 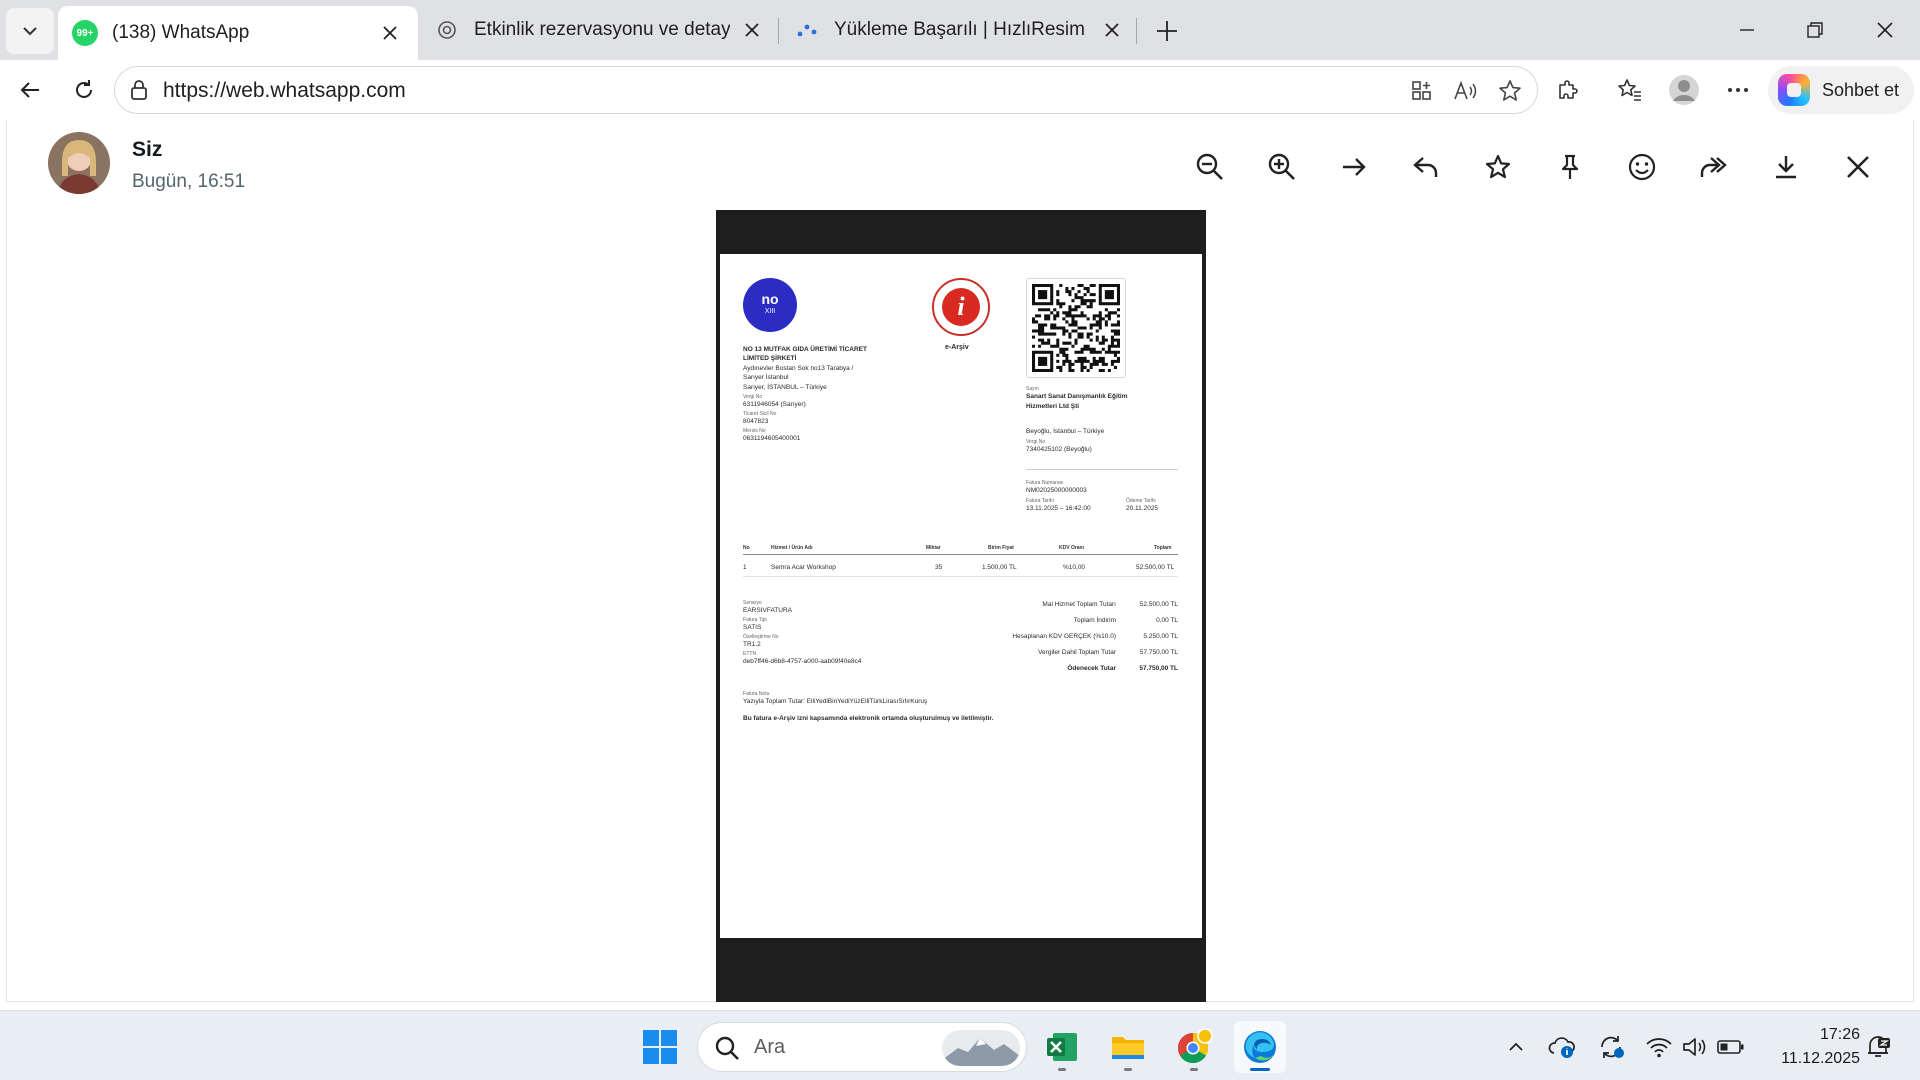 I want to click on zoom-in-button, so click(x=1282, y=167).